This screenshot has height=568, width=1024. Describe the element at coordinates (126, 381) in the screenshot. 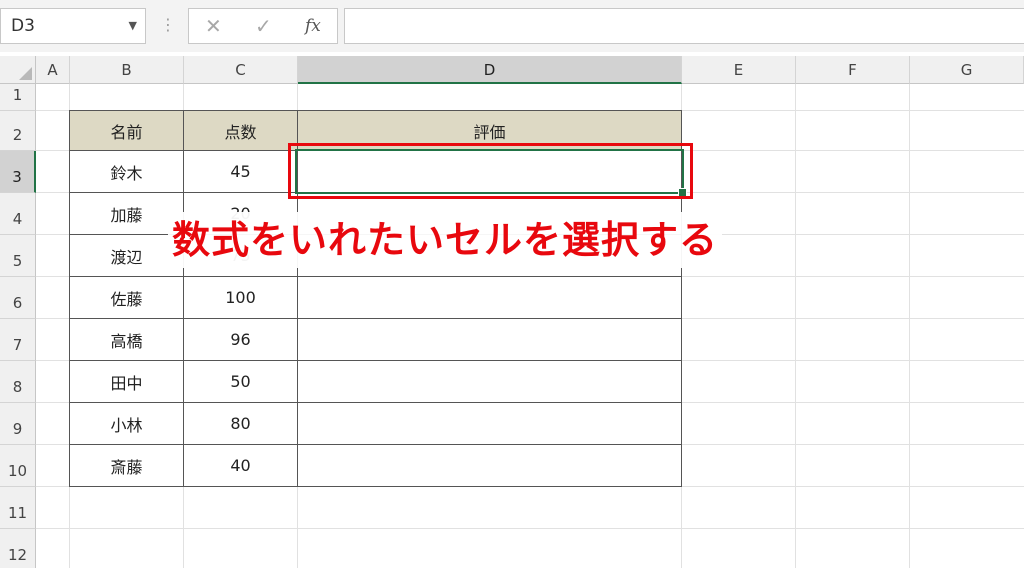

I see `cell-name: 田中` at that location.